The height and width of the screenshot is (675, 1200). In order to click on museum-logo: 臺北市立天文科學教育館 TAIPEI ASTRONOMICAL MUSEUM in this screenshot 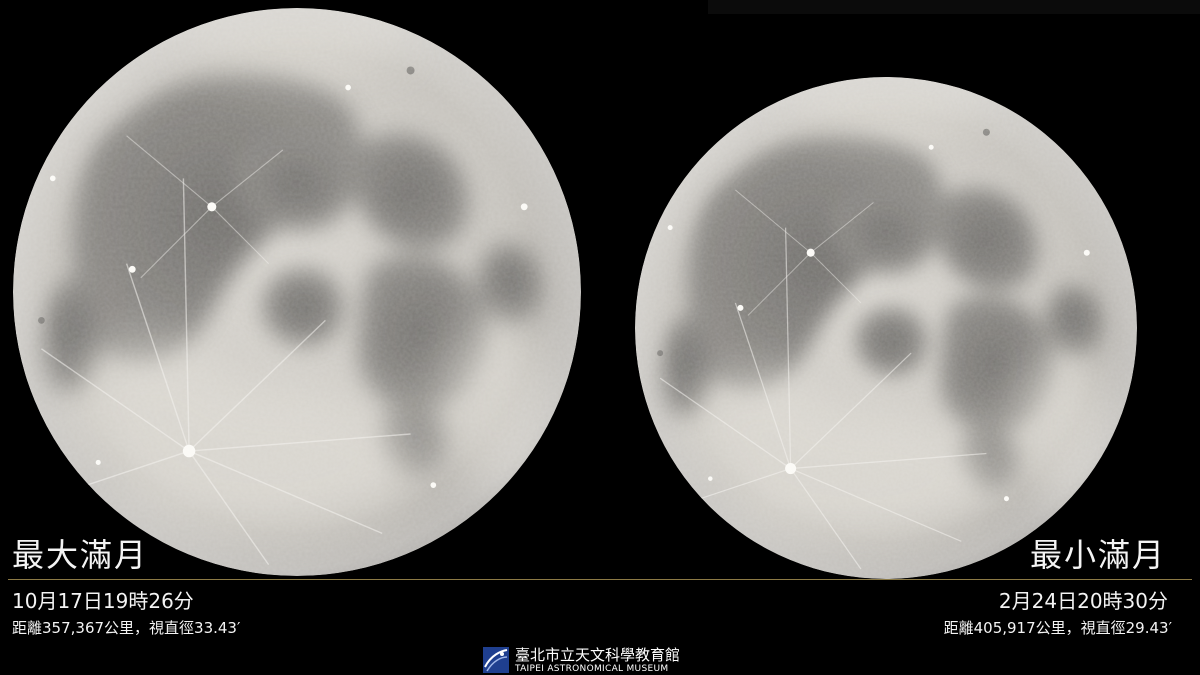, I will do `click(603, 660)`.